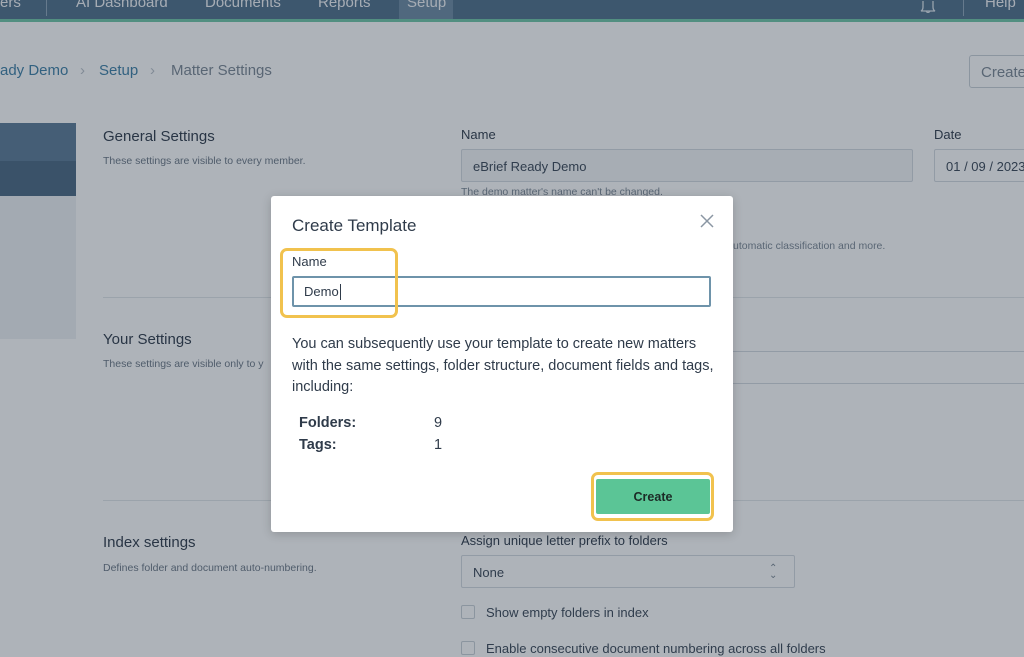  What do you see at coordinates (339, 283) in the screenshot?
I see `name-highlight-frame` at bounding box center [339, 283].